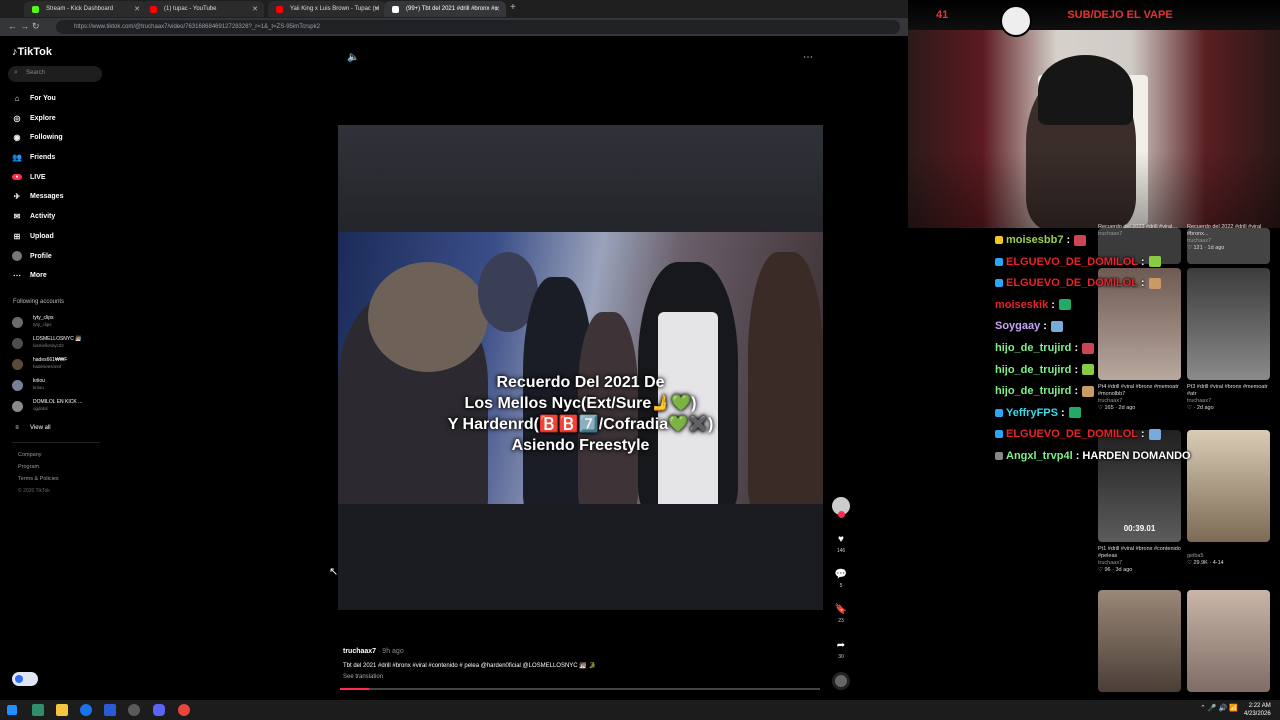 This screenshot has width=1280, height=720. What do you see at coordinates (12, 26) in the screenshot?
I see `back-icon: ←` at bounding box center [12, 26].